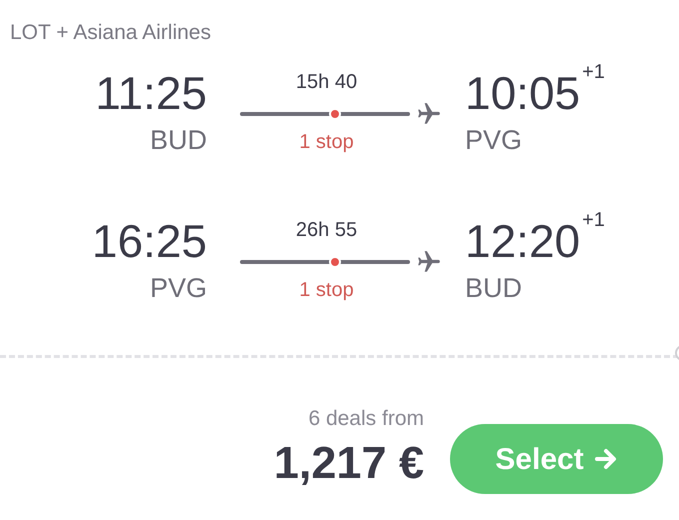 The height and width of the screenshot is (520, 679). What do you see at coordinates (349, 463) in the screenshot?
I see `price-amount: 1,217 €` at bounding box center [349, 463].